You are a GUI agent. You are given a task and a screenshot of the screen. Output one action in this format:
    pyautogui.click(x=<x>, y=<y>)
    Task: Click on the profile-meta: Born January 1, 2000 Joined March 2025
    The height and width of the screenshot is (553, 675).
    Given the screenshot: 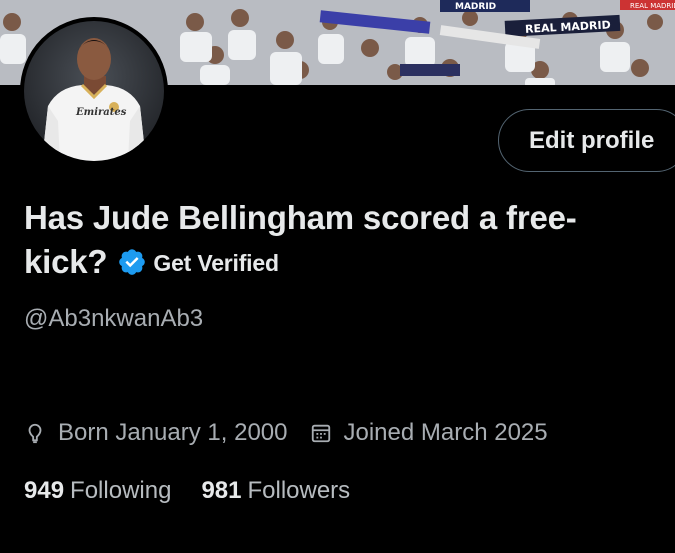 What is the action you would take?
    pyautogui.click(x=286, y=433)
    